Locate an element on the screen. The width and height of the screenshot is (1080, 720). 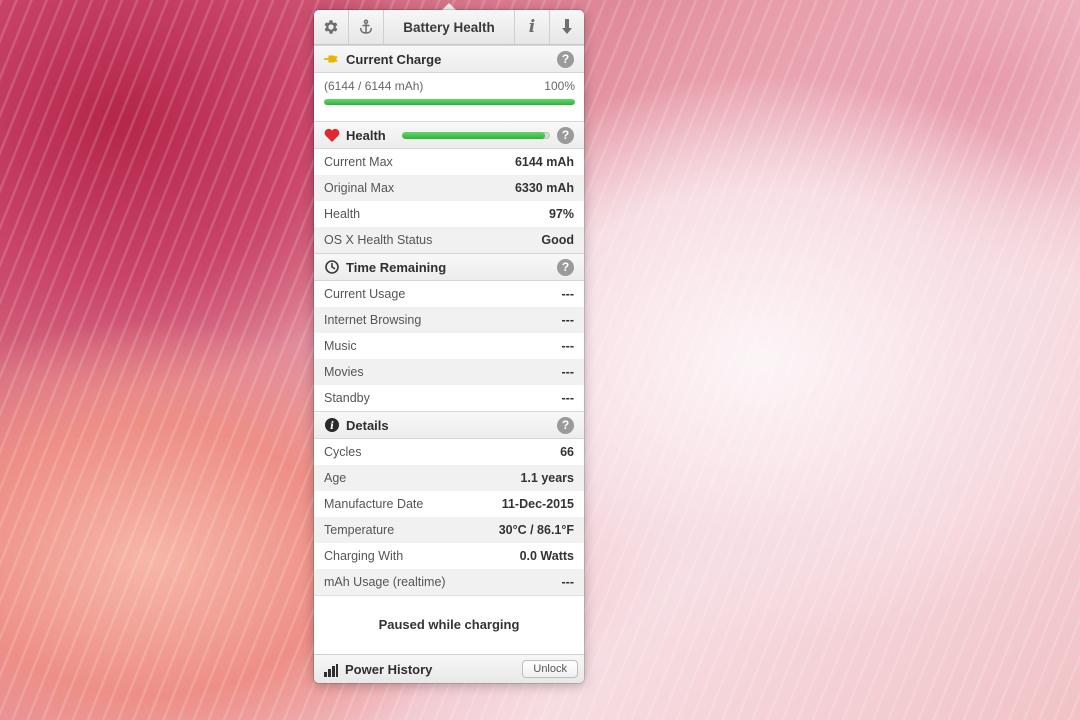
row-label: Temperature is located at coordinates (359, 530).